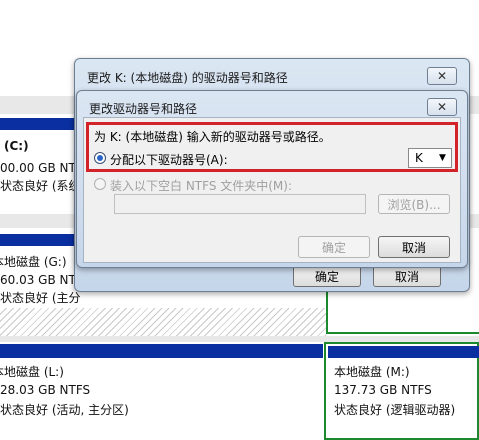 The height and width of the screenshot is (440, 479). Describe the element at coordinates (40, 124) in the screenshot. I see `partition-c-header` at that location.